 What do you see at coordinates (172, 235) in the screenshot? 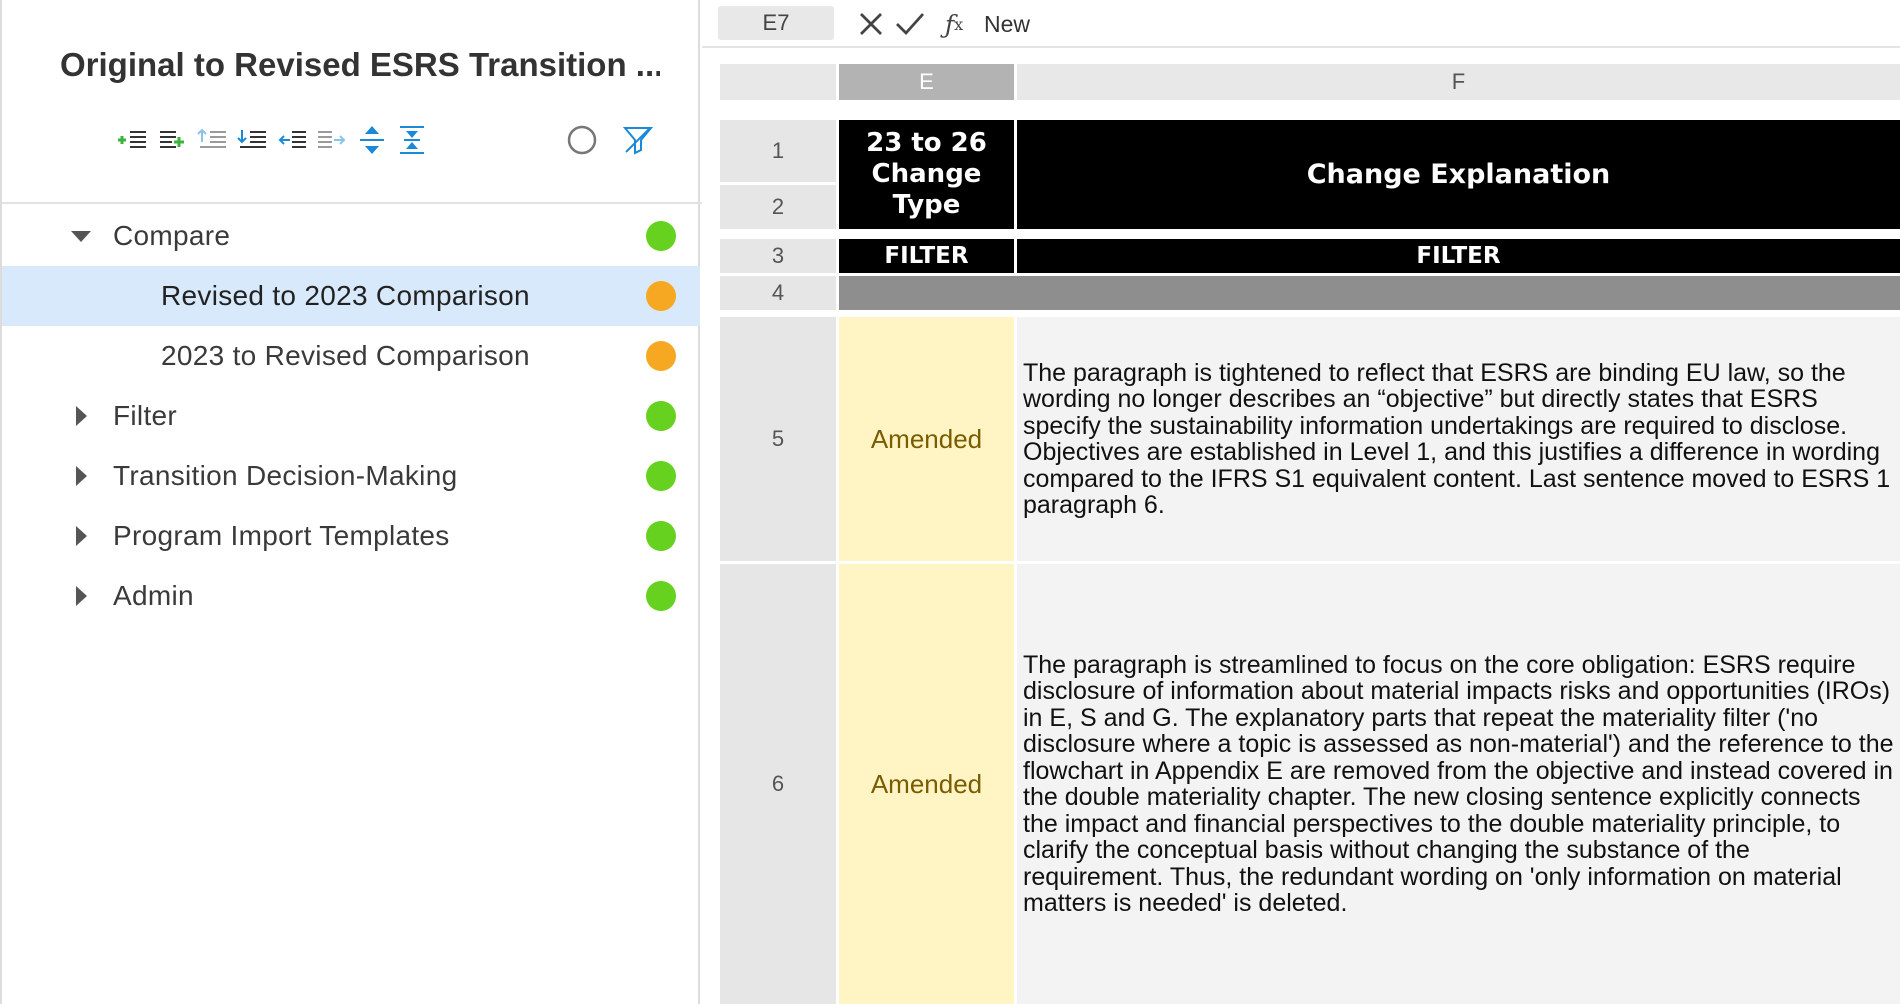
I see `tree-item-label: Compare` at bounding box center [172, 235].